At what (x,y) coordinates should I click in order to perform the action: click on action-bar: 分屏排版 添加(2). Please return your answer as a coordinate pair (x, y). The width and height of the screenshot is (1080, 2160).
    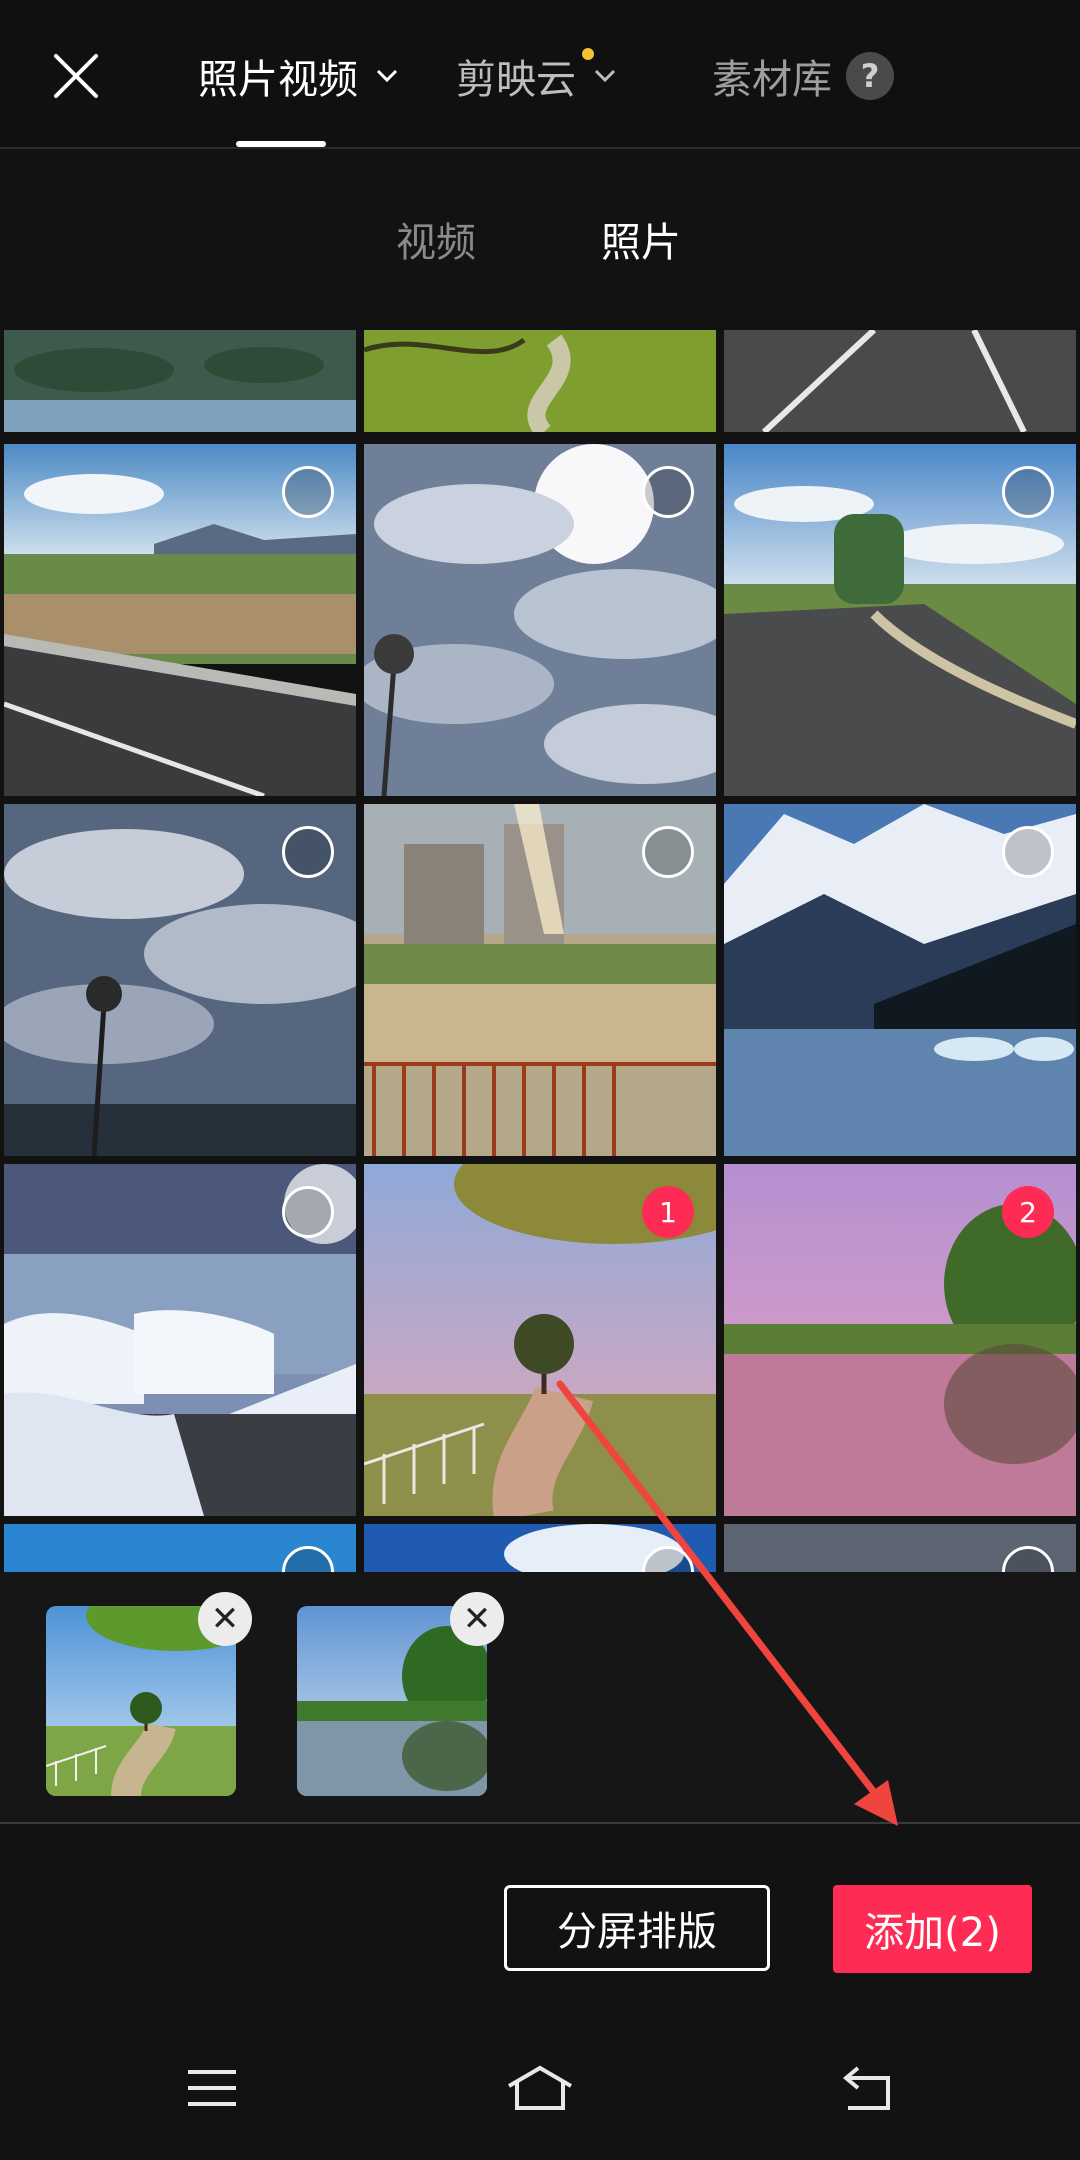
    Looking at the image, I should click on (540, 1909).